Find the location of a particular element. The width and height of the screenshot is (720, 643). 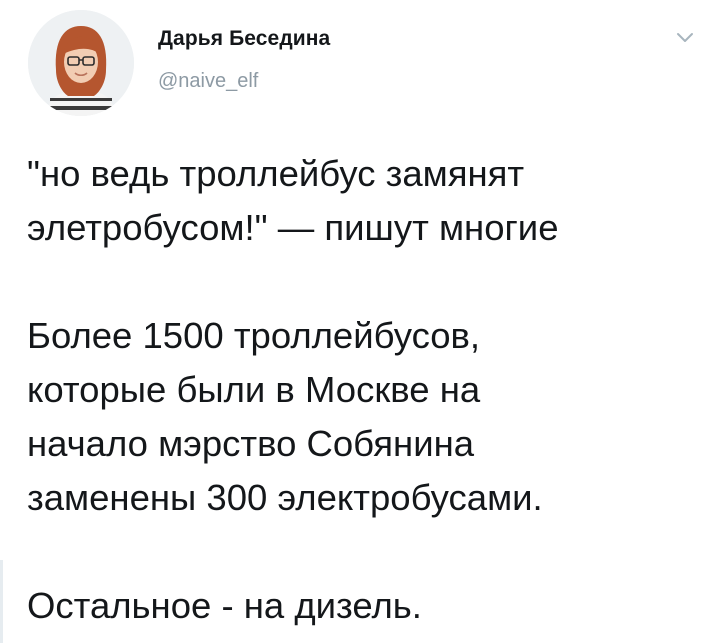

chevron-down-icon is located at coordinates (685, 38).